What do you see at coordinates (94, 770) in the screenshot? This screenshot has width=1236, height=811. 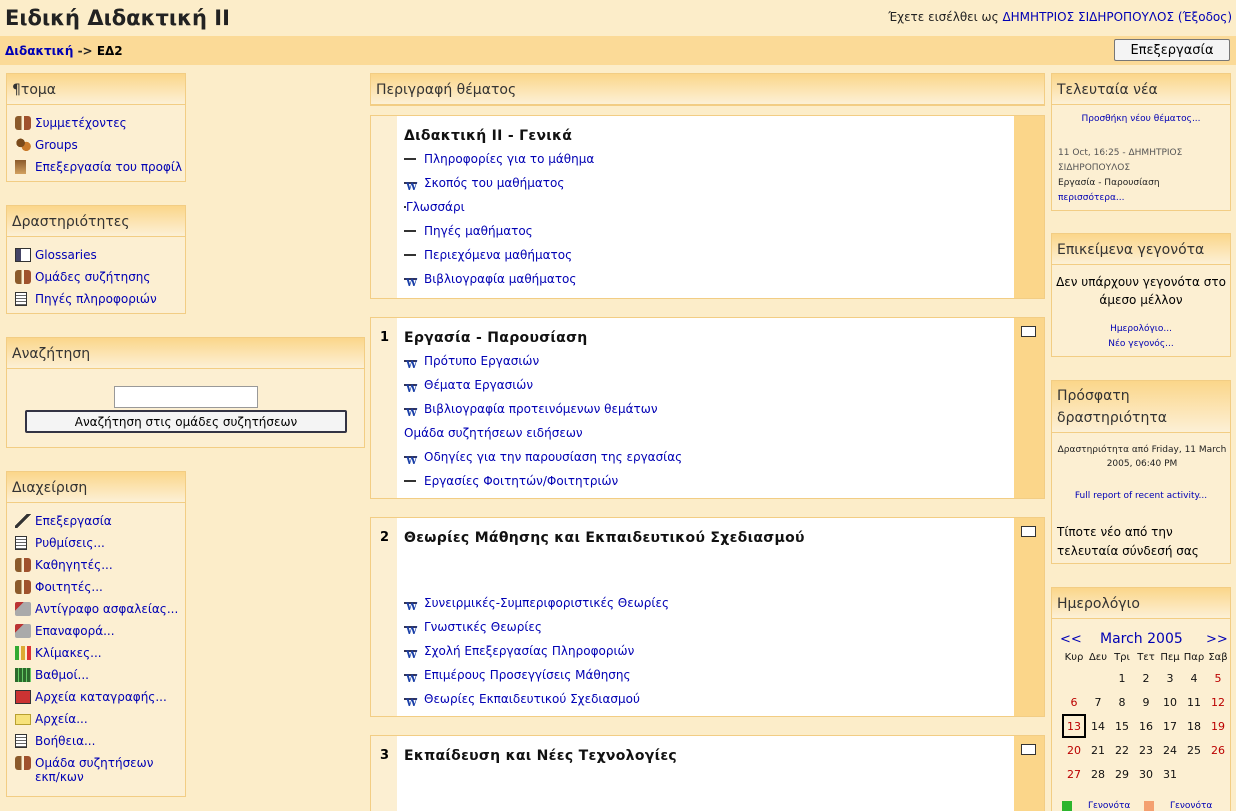 I see `admin-teacher-forum-label: Ομάδα συζητήσεων εκπ/κων` at bounding box center [94, 770].